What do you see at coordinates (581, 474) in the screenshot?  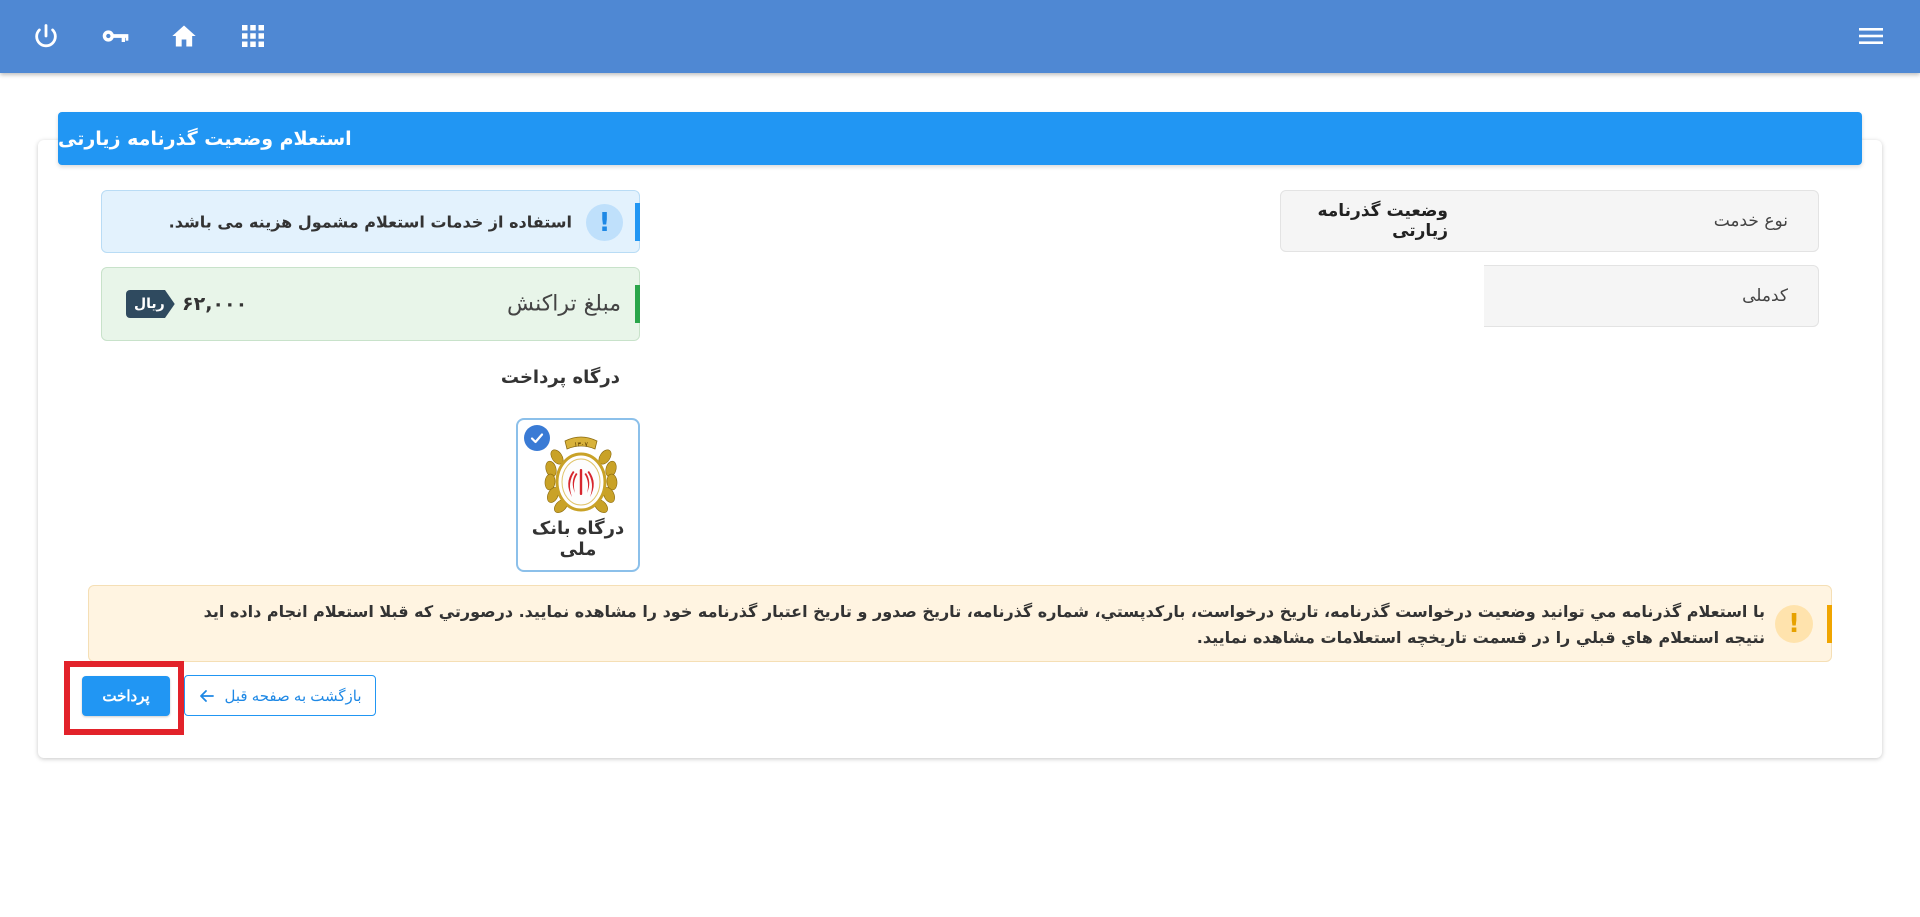 I see `bank-melli-logo: ۱۳۰۷` at bounding box center [581, 474].